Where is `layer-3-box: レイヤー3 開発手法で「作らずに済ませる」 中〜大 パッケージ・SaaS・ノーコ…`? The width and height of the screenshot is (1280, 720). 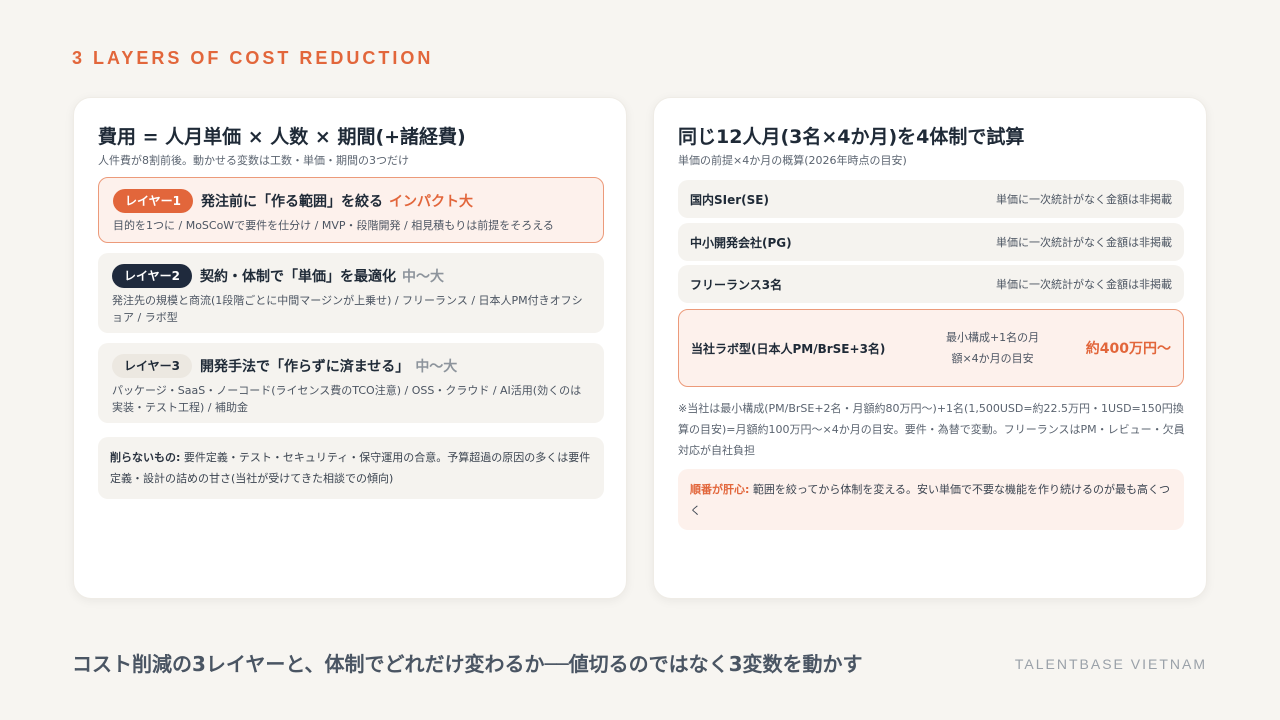 layer-3-box: レイヤー3 開発手法で「作らずに済ませる」 中〜大 パッケージ・SaaS・ノーコ… is located at coordinates (351, 383).